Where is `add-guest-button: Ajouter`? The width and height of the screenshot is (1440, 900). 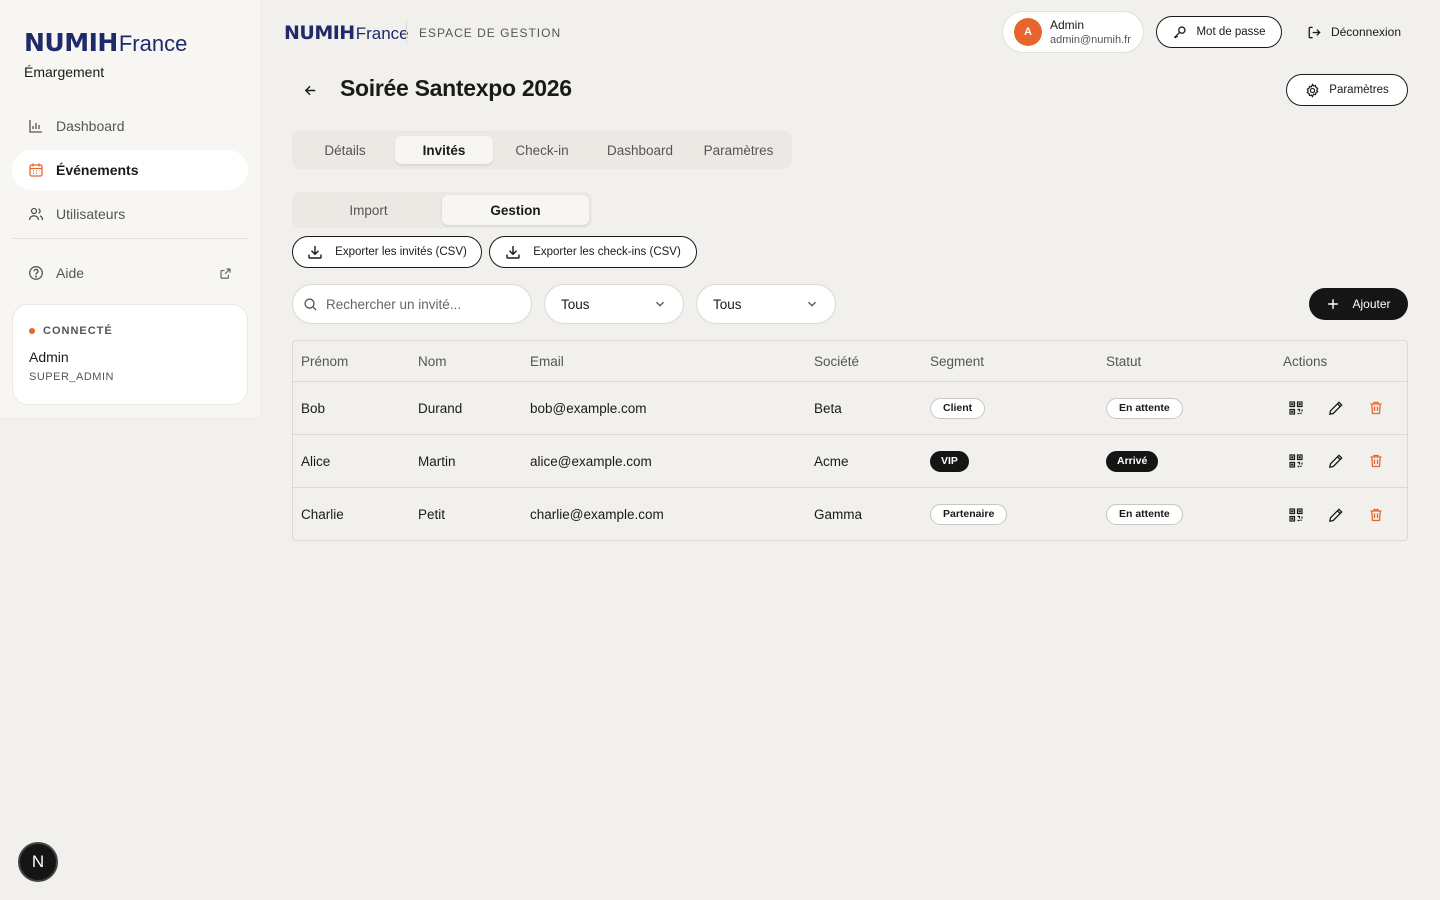
add-guest-button: Ajouter is located at coordinates (1358, 304).